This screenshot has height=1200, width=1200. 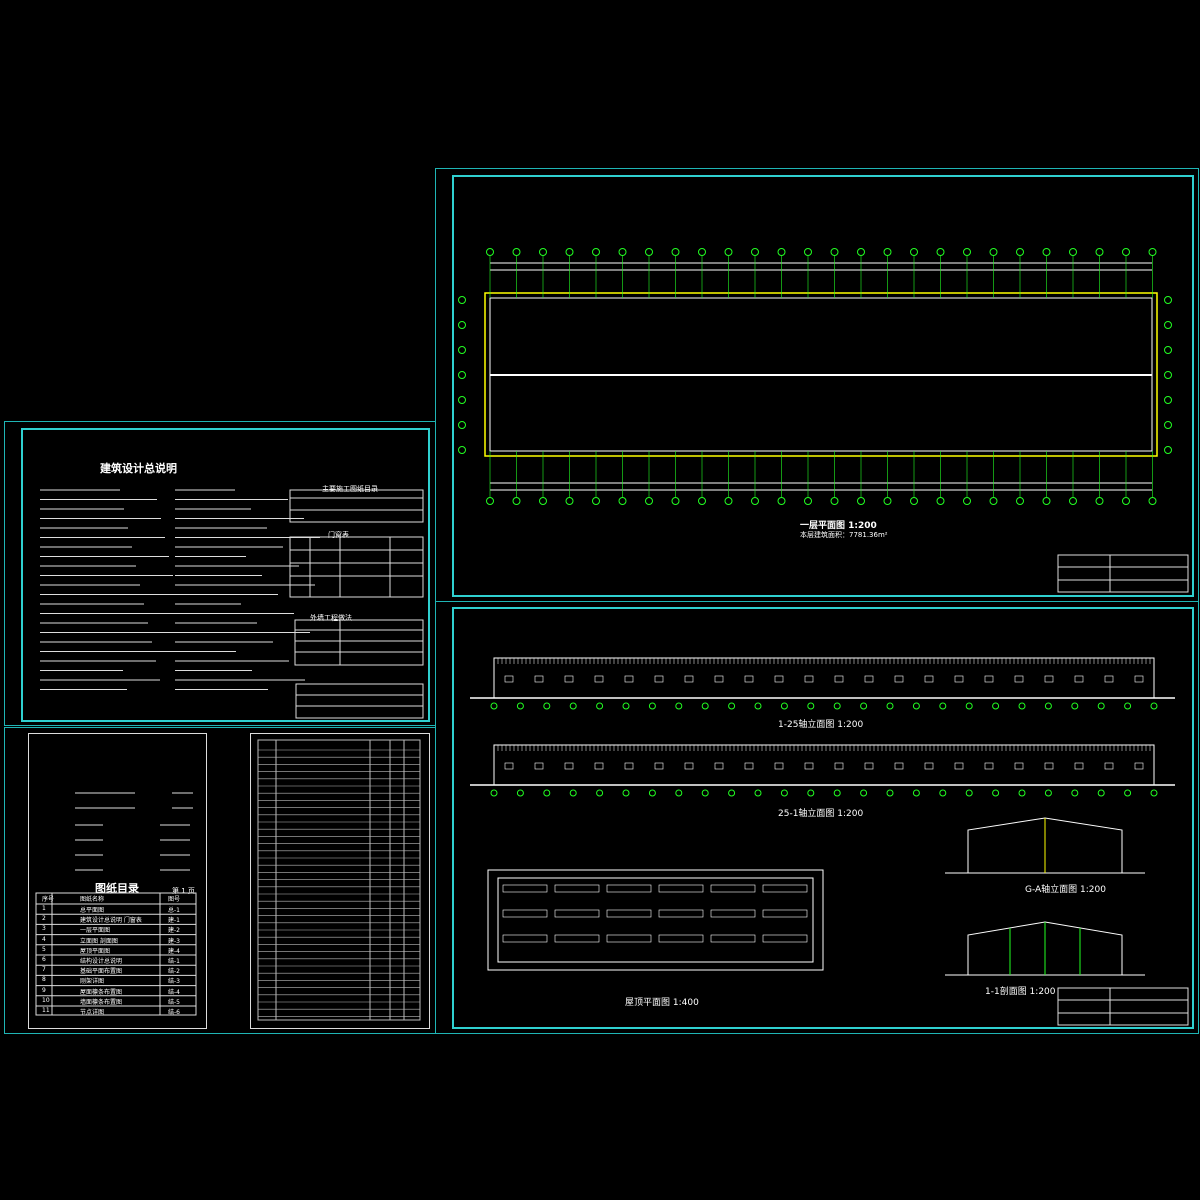 I want to click on door-window-table, so click(x=356, y=604).